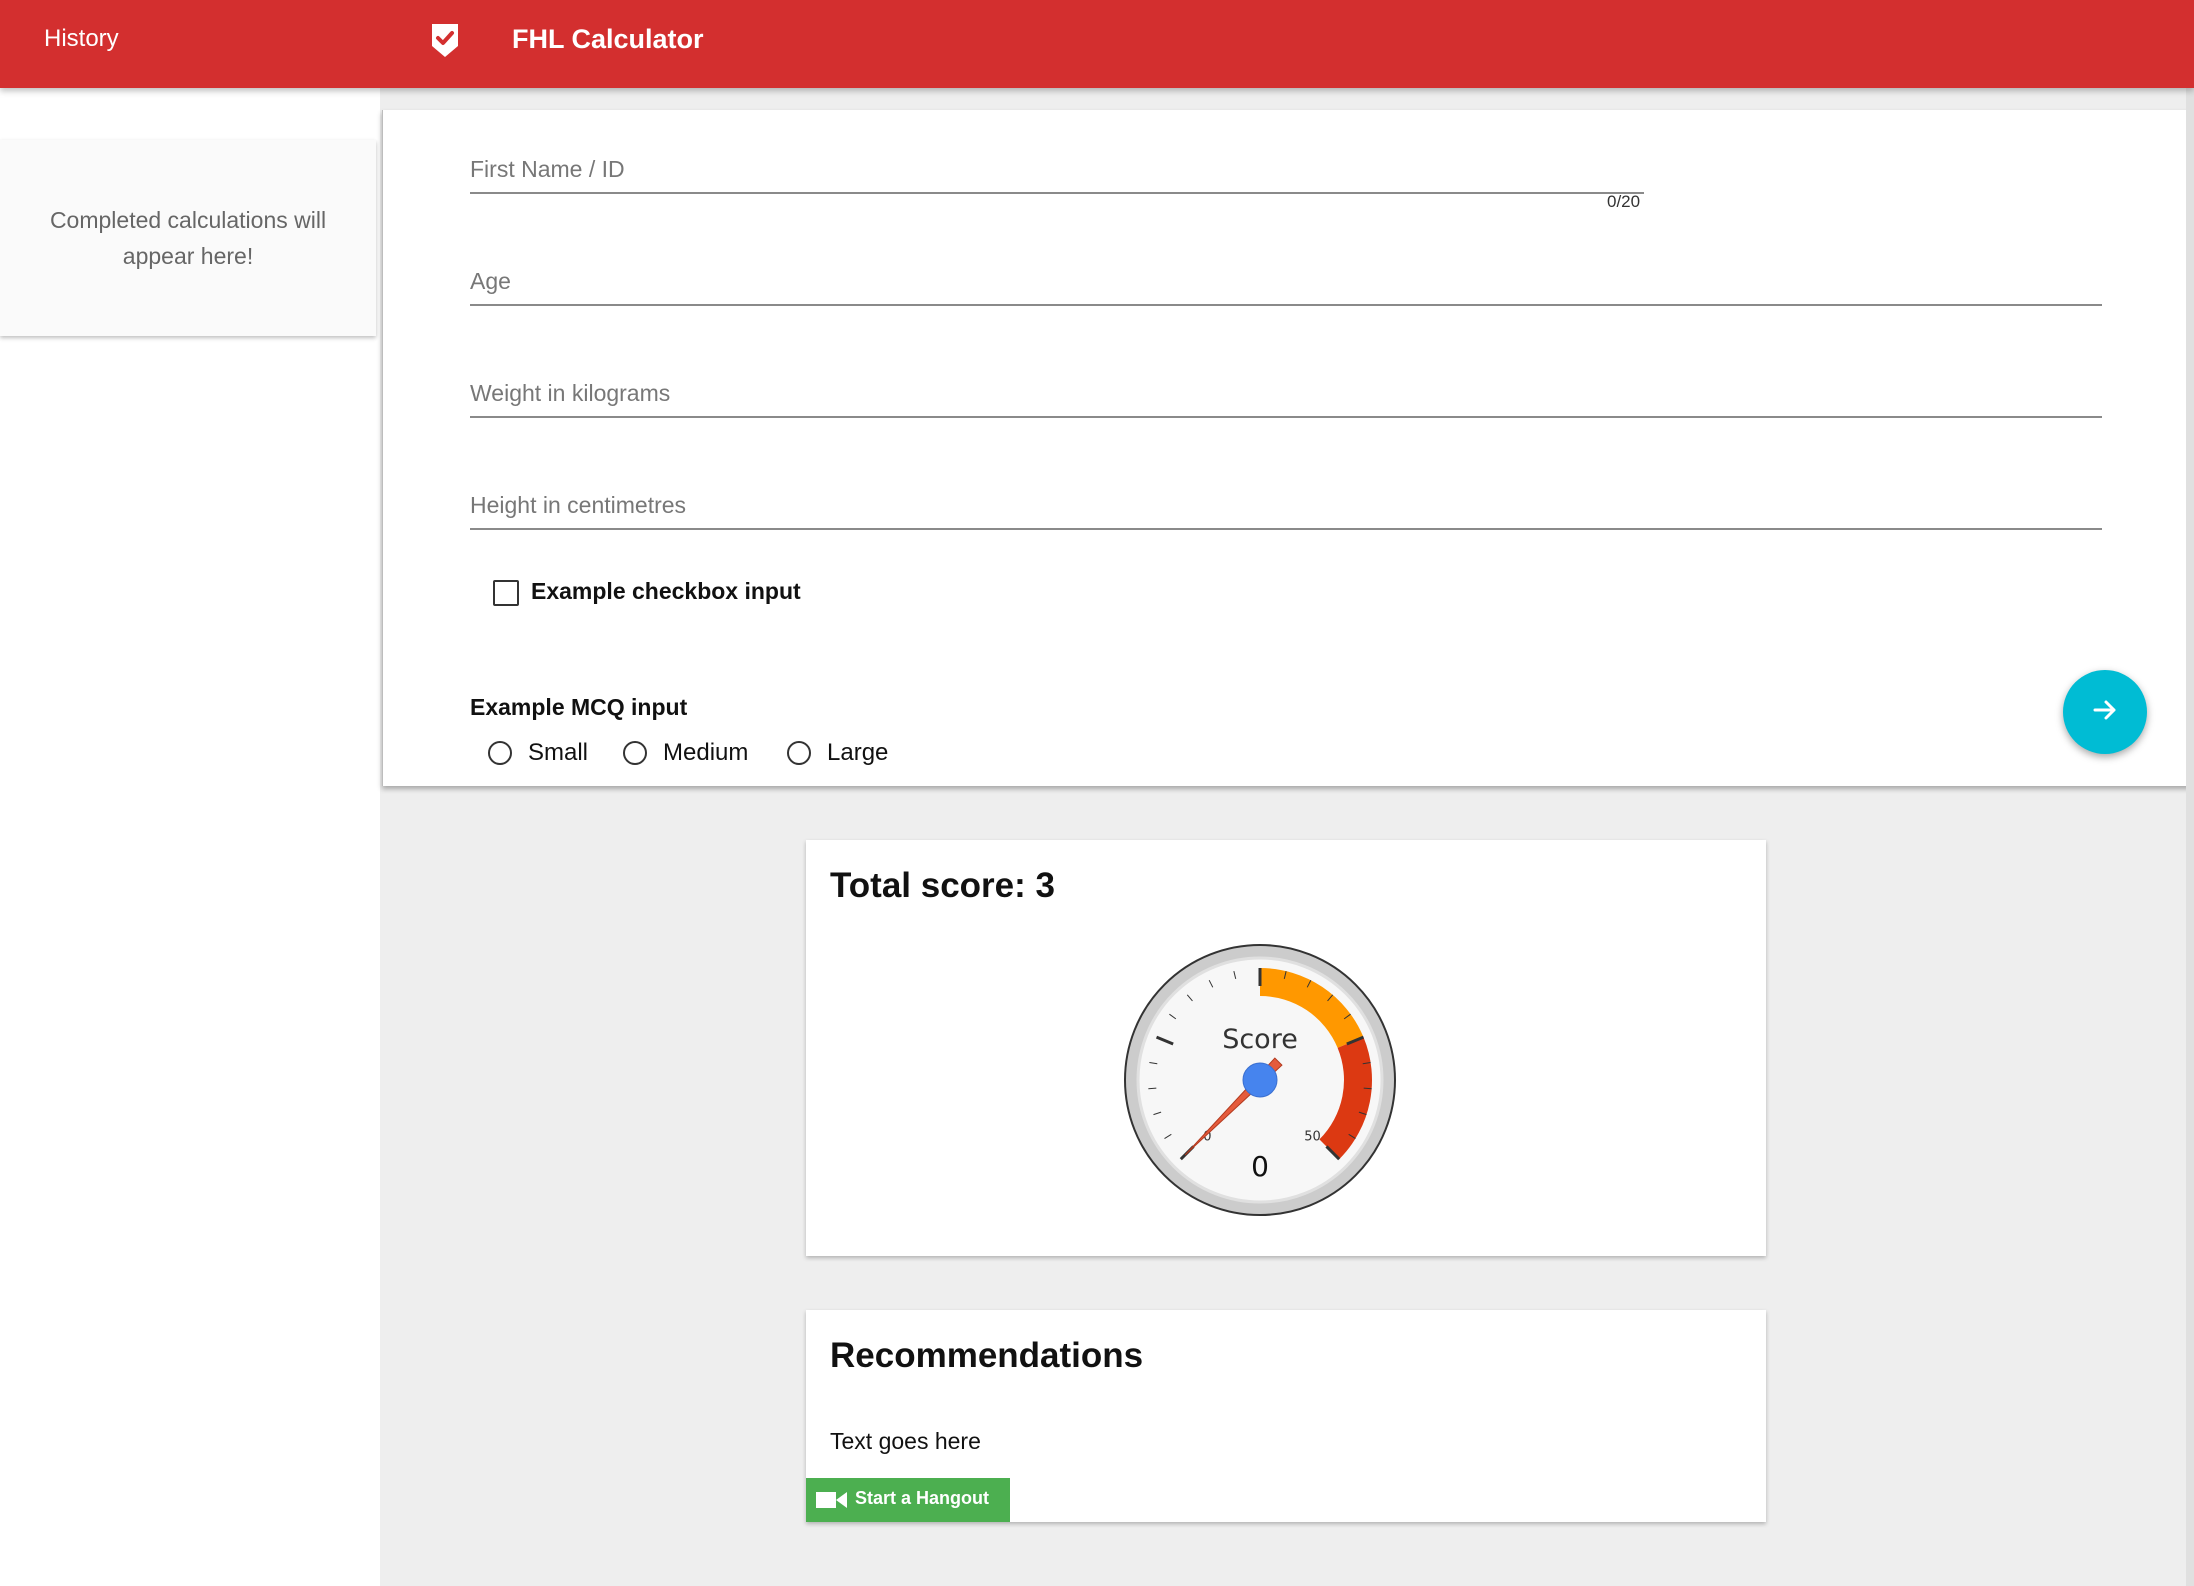  I want to click on history-title: History, so click(81, 38).